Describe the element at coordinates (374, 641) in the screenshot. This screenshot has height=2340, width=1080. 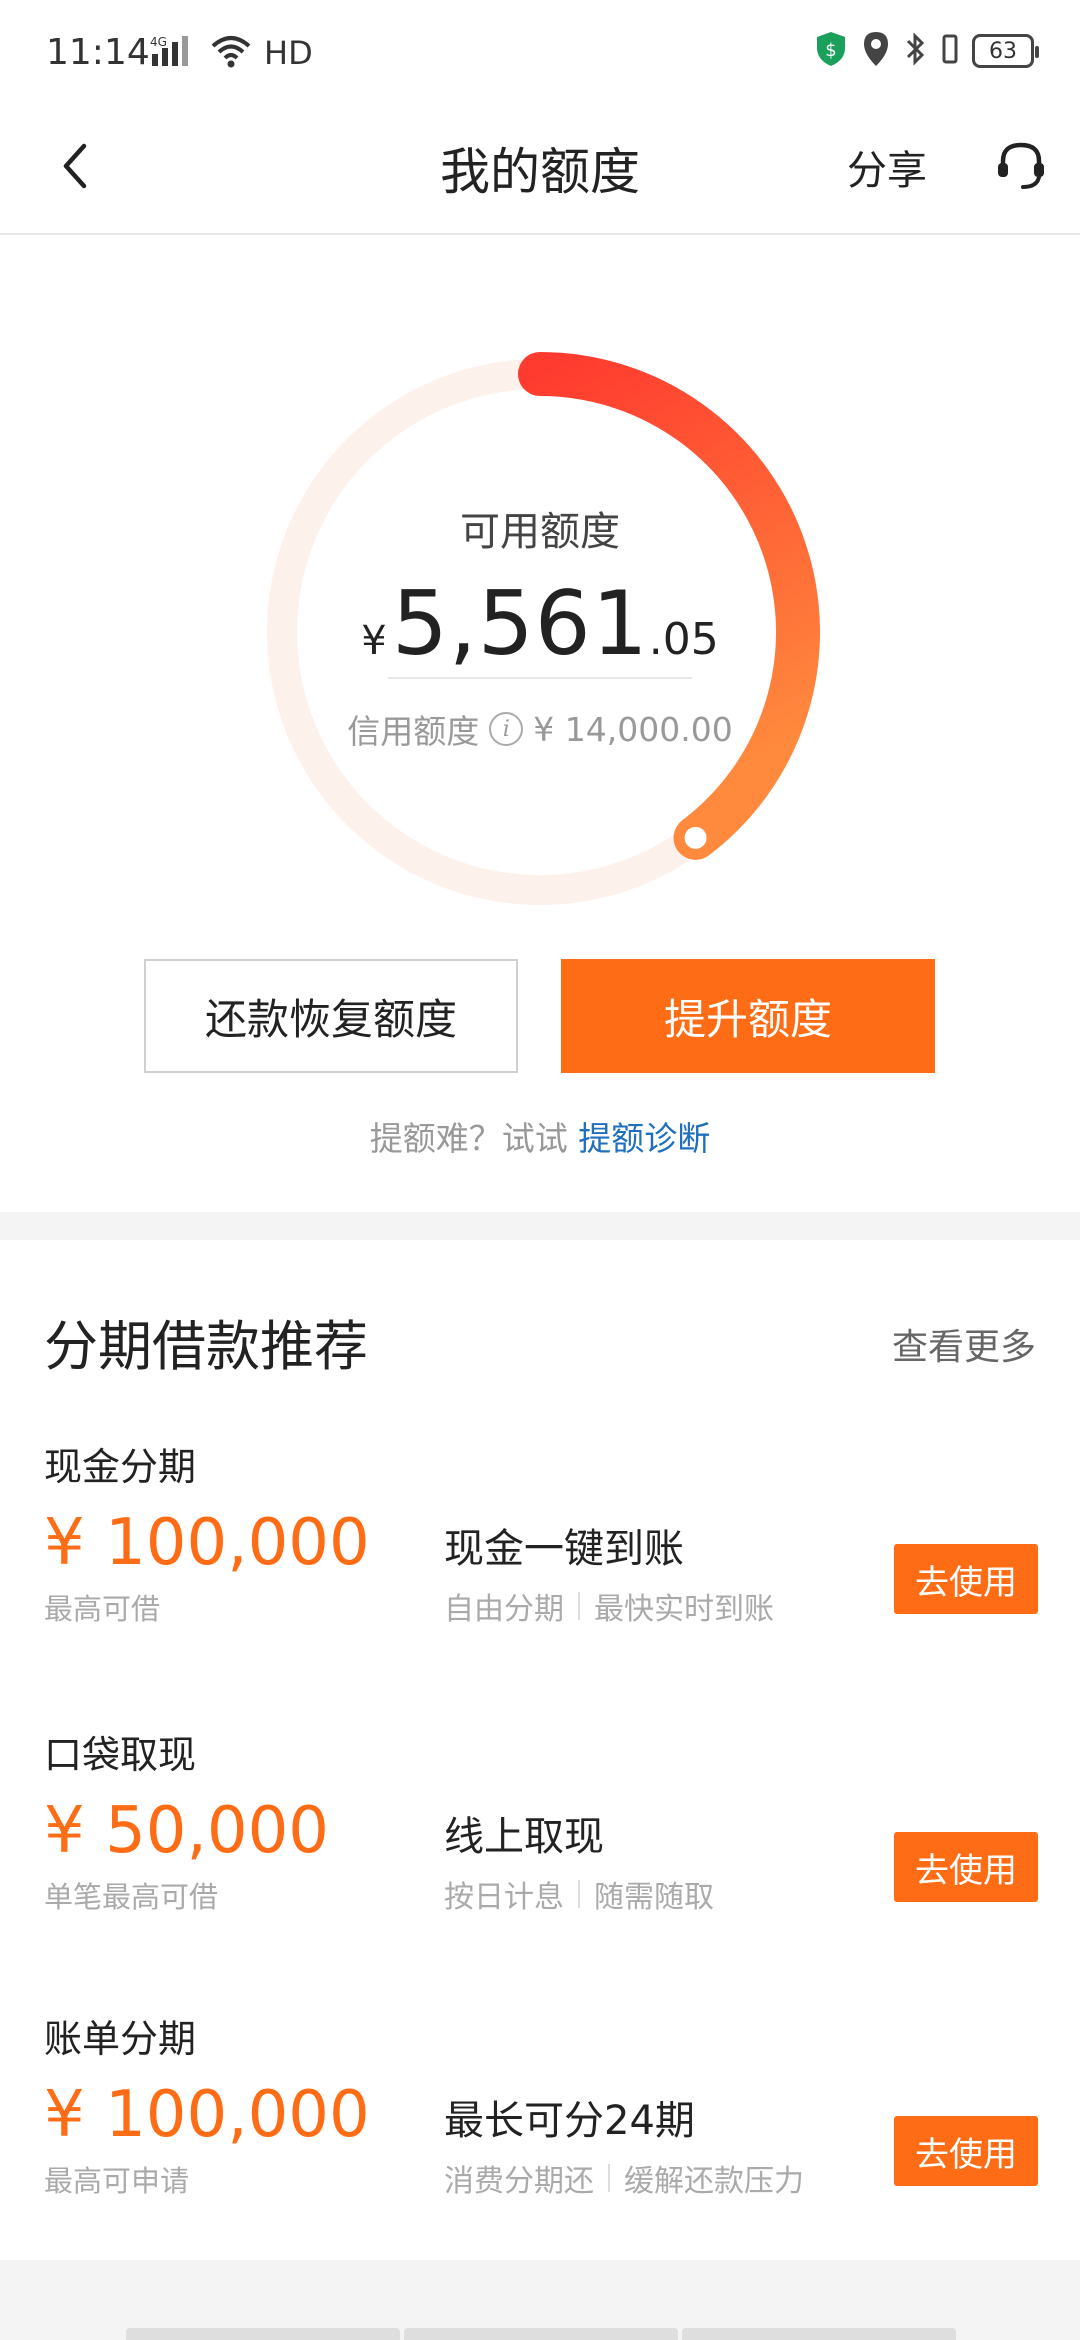
I see `currency-symbol: ¥` at that location.